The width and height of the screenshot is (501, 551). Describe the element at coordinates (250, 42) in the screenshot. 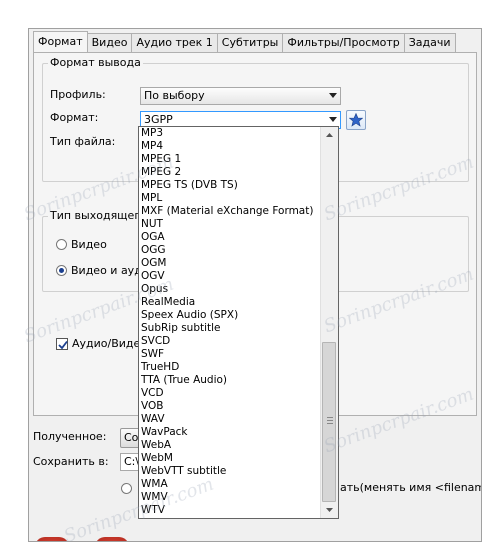

I see `tab-subtitles: Субтитры` at that location.